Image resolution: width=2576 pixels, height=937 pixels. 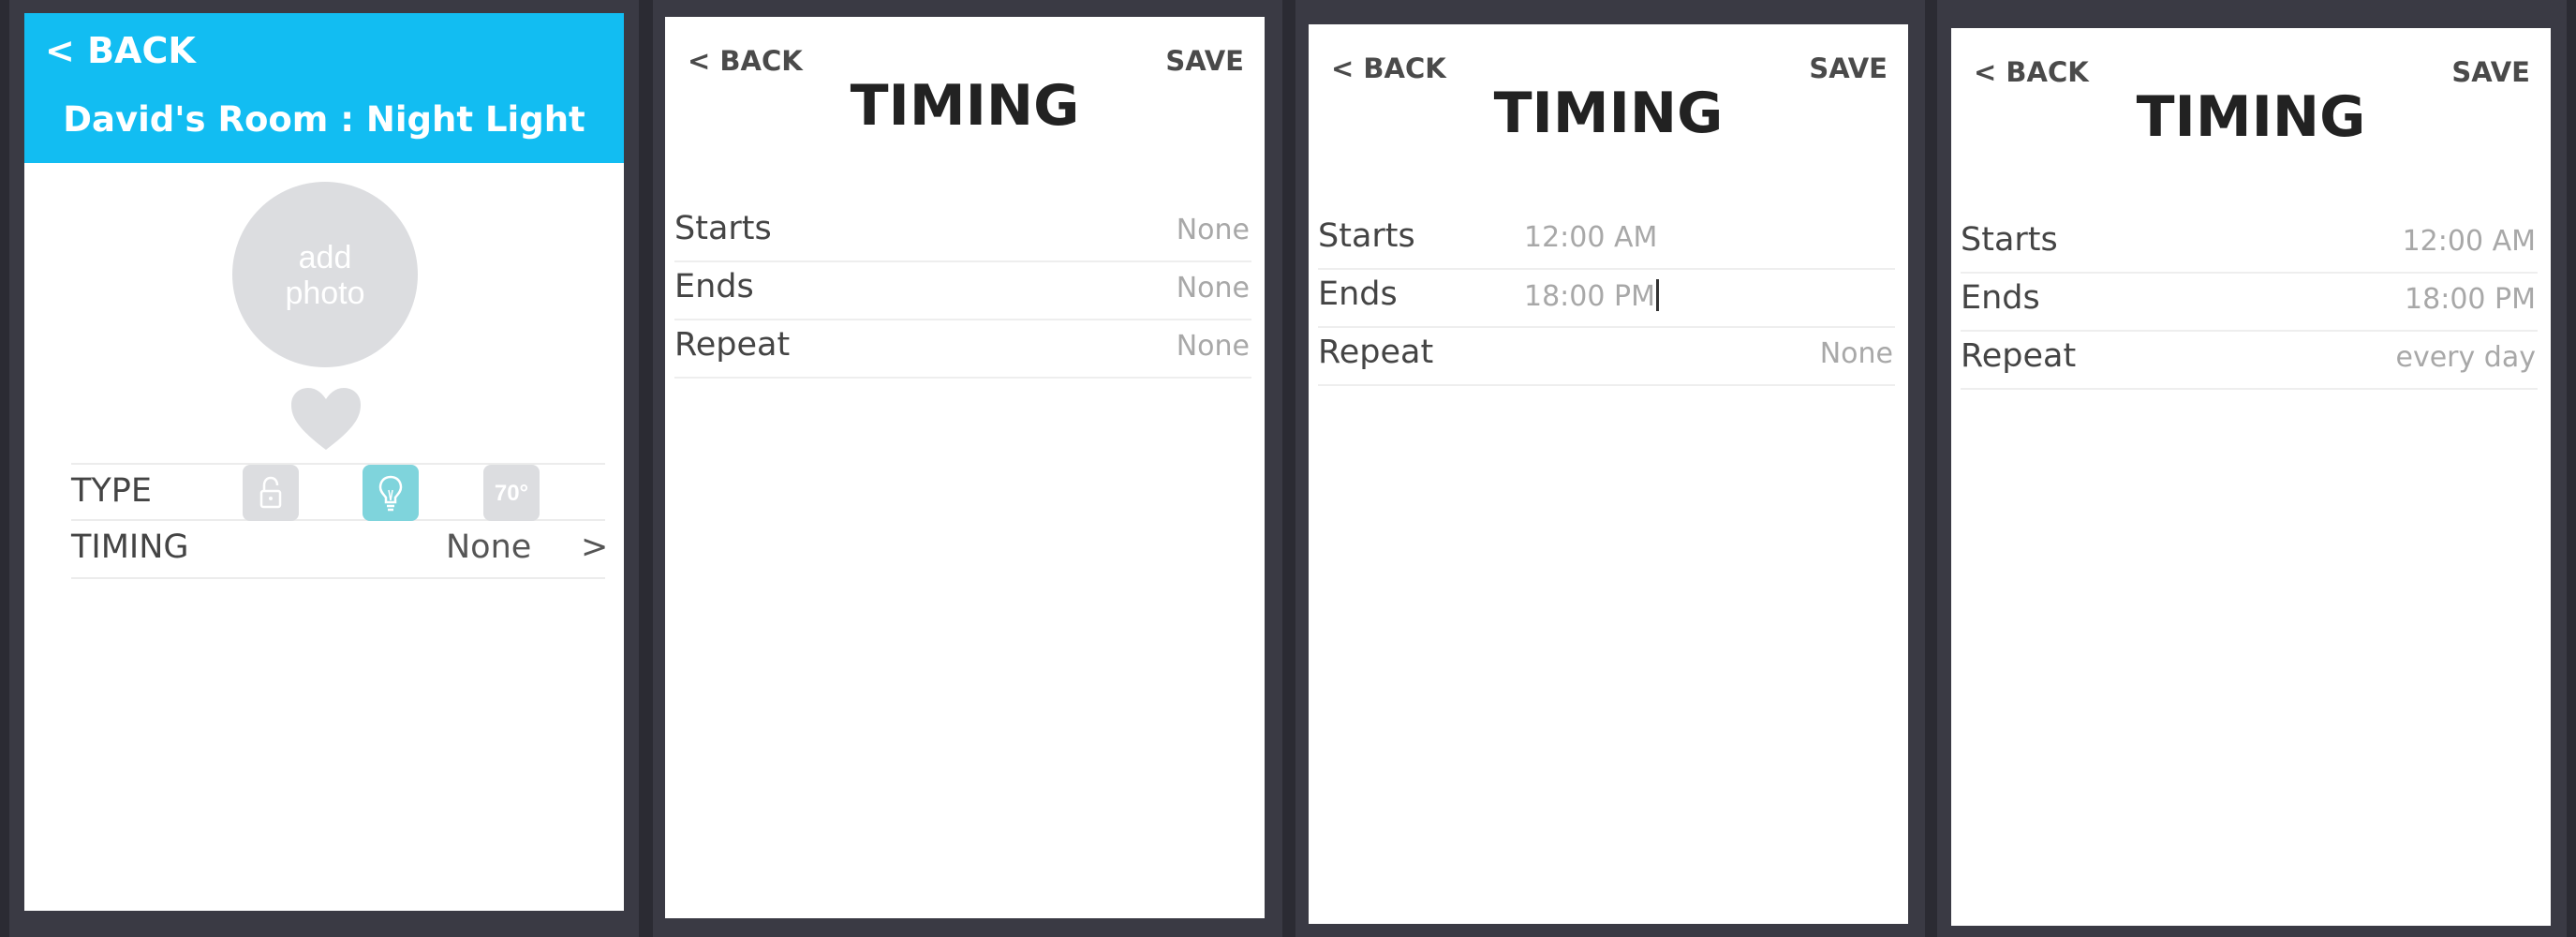 What do you see at coordinates (338, 492) in the screenshot?
I see `type-row: TYPE 70°` at bounding box center [338, 492].